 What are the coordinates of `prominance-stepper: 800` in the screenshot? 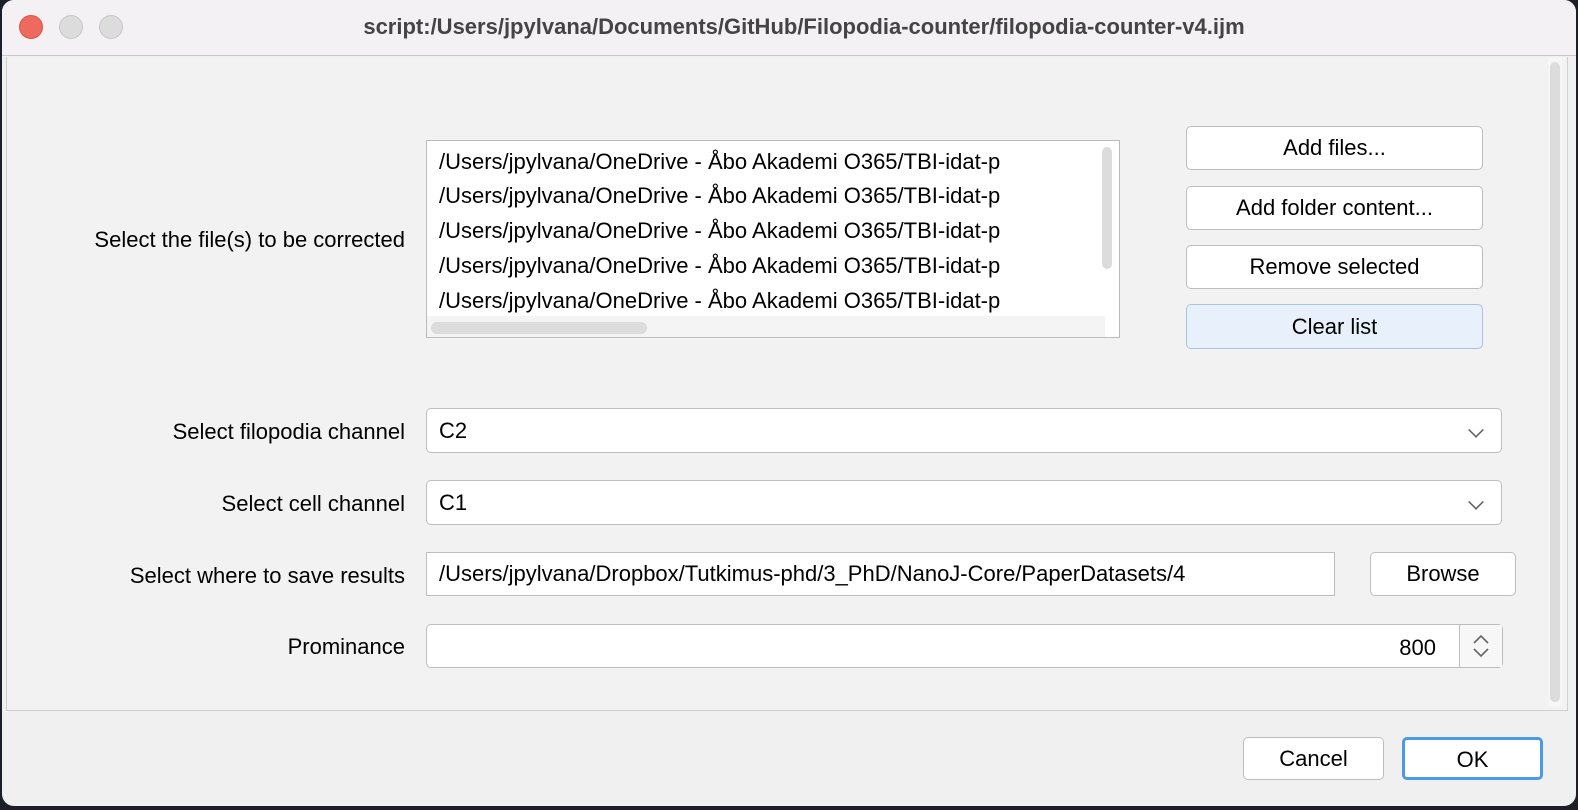 It's located at (964, 646).